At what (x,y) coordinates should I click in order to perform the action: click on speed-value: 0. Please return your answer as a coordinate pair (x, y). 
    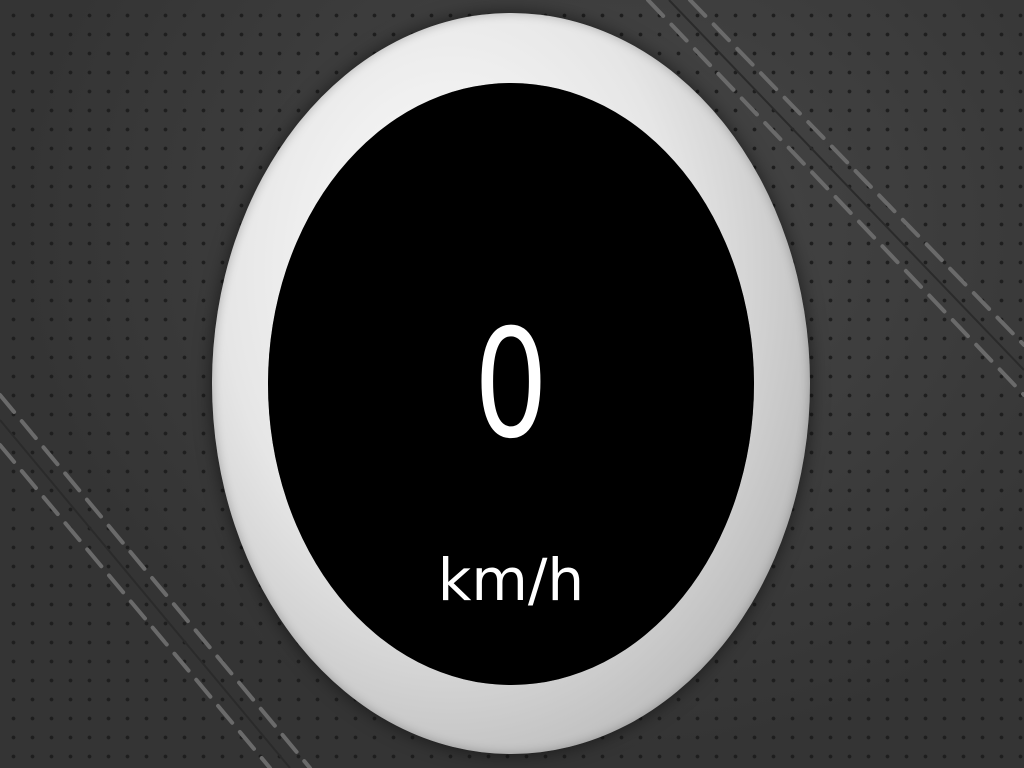
    Looking at the image, I should click on (511, 385).